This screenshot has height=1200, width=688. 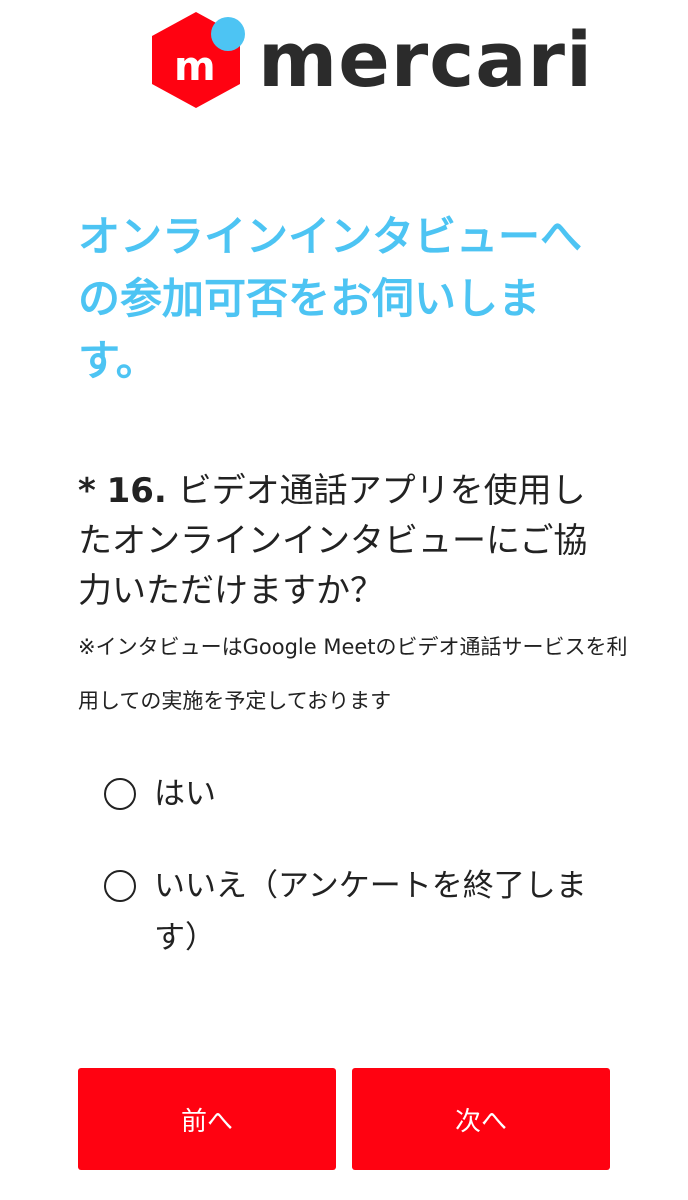 What do you see at coordinates (185, 794) in the screenshot?
I see `option-yes-label: はい` at bounding box center [185, 794].